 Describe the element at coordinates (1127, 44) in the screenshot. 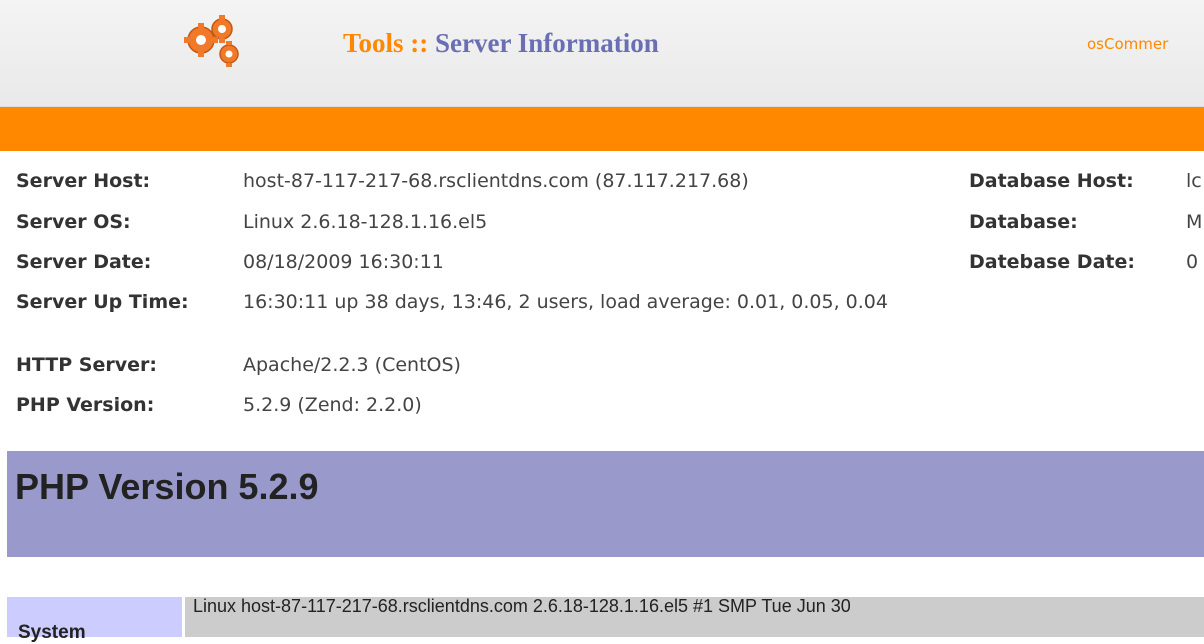

I see `oscommerce-link: osCommer` at that location.